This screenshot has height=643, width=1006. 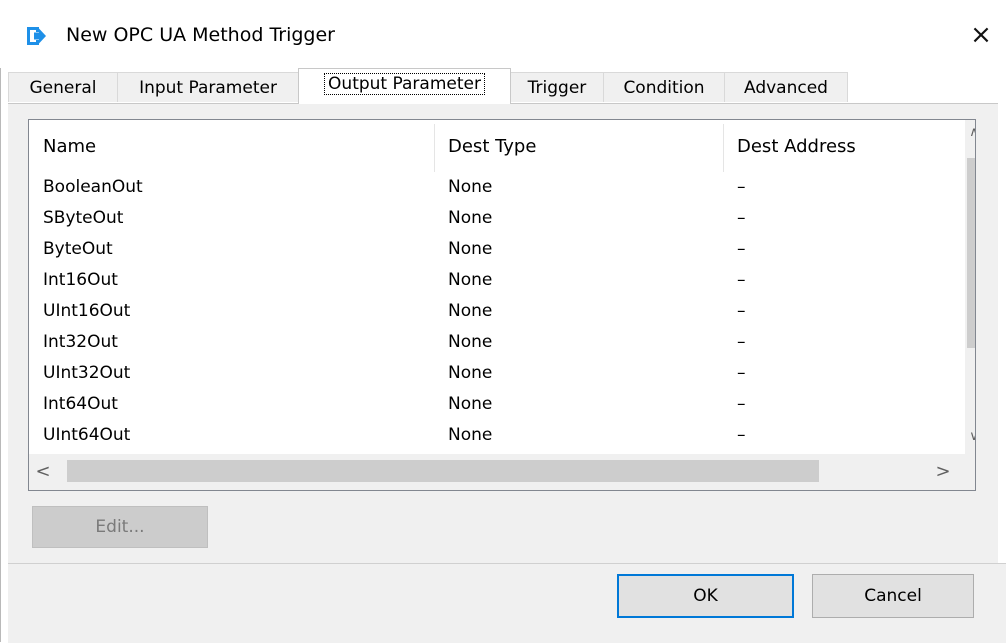 I want to click on scroll-right-arrow: >, so click(x=943, y=472).